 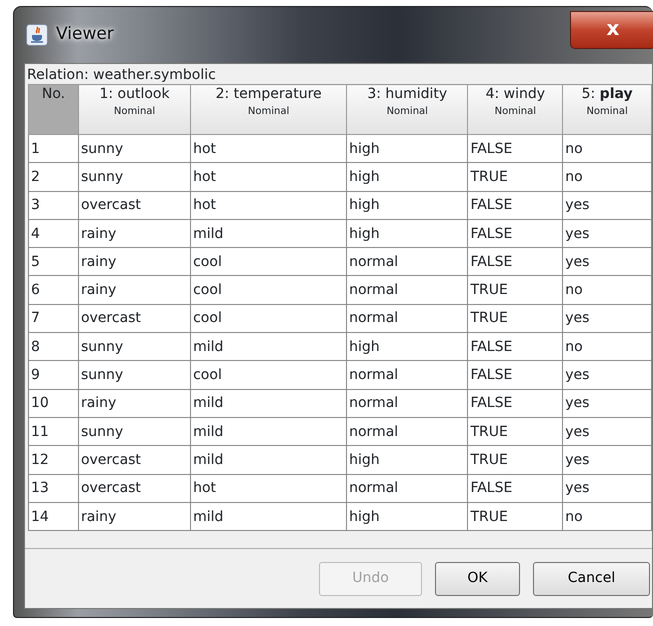 I want to click on table-cell: 6, so click(x=53, y=290).